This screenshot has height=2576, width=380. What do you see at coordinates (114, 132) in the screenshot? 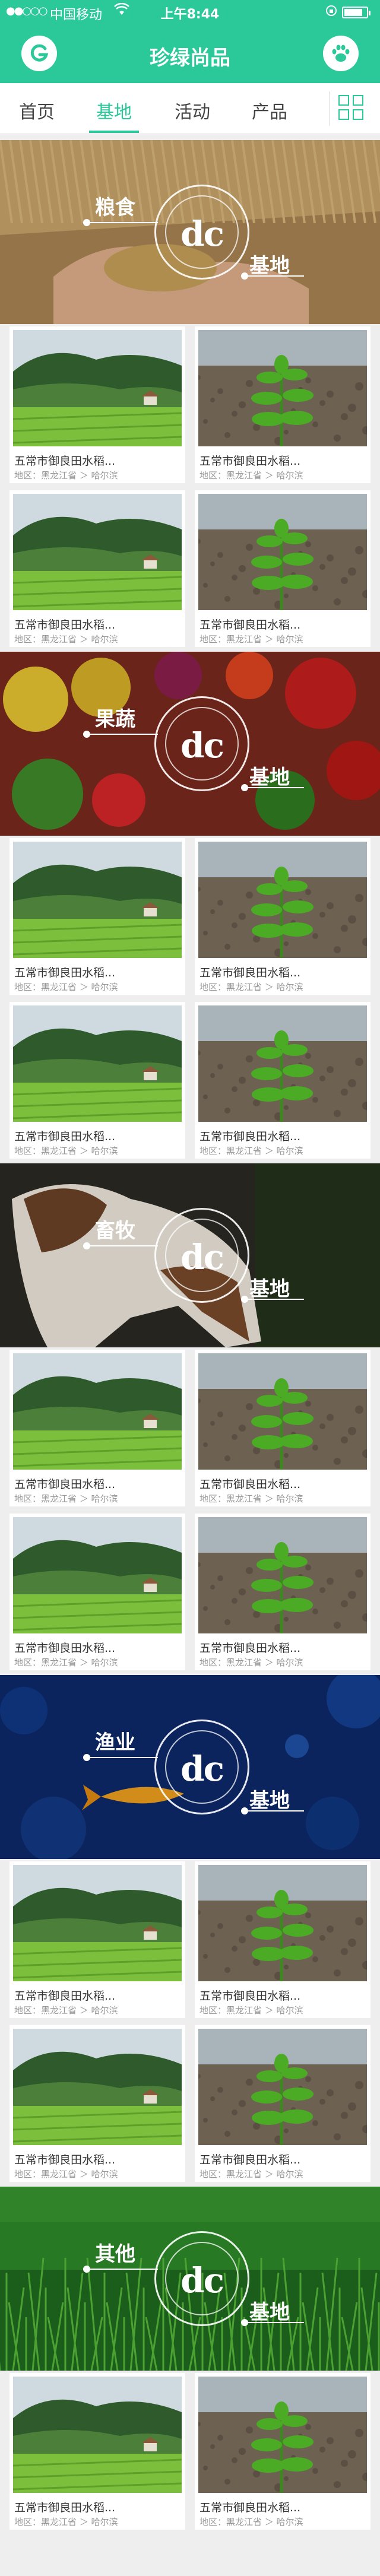
I see `active-tab-indicator` at bounding box center [114, 132].